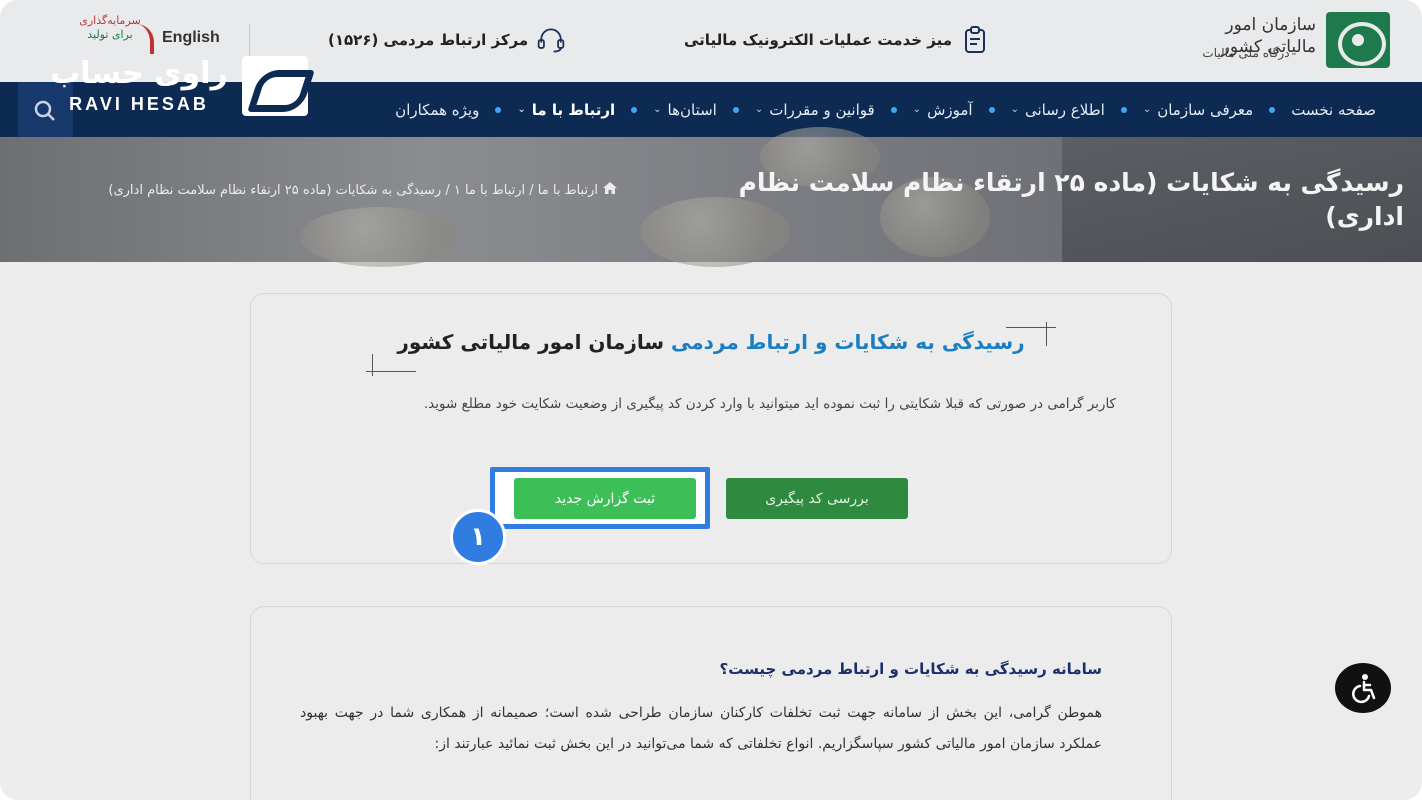 The height and width of the screenshot is (800, 1422). I want to click on nav-item-label: صفحه نخست, so click(1333, 109).